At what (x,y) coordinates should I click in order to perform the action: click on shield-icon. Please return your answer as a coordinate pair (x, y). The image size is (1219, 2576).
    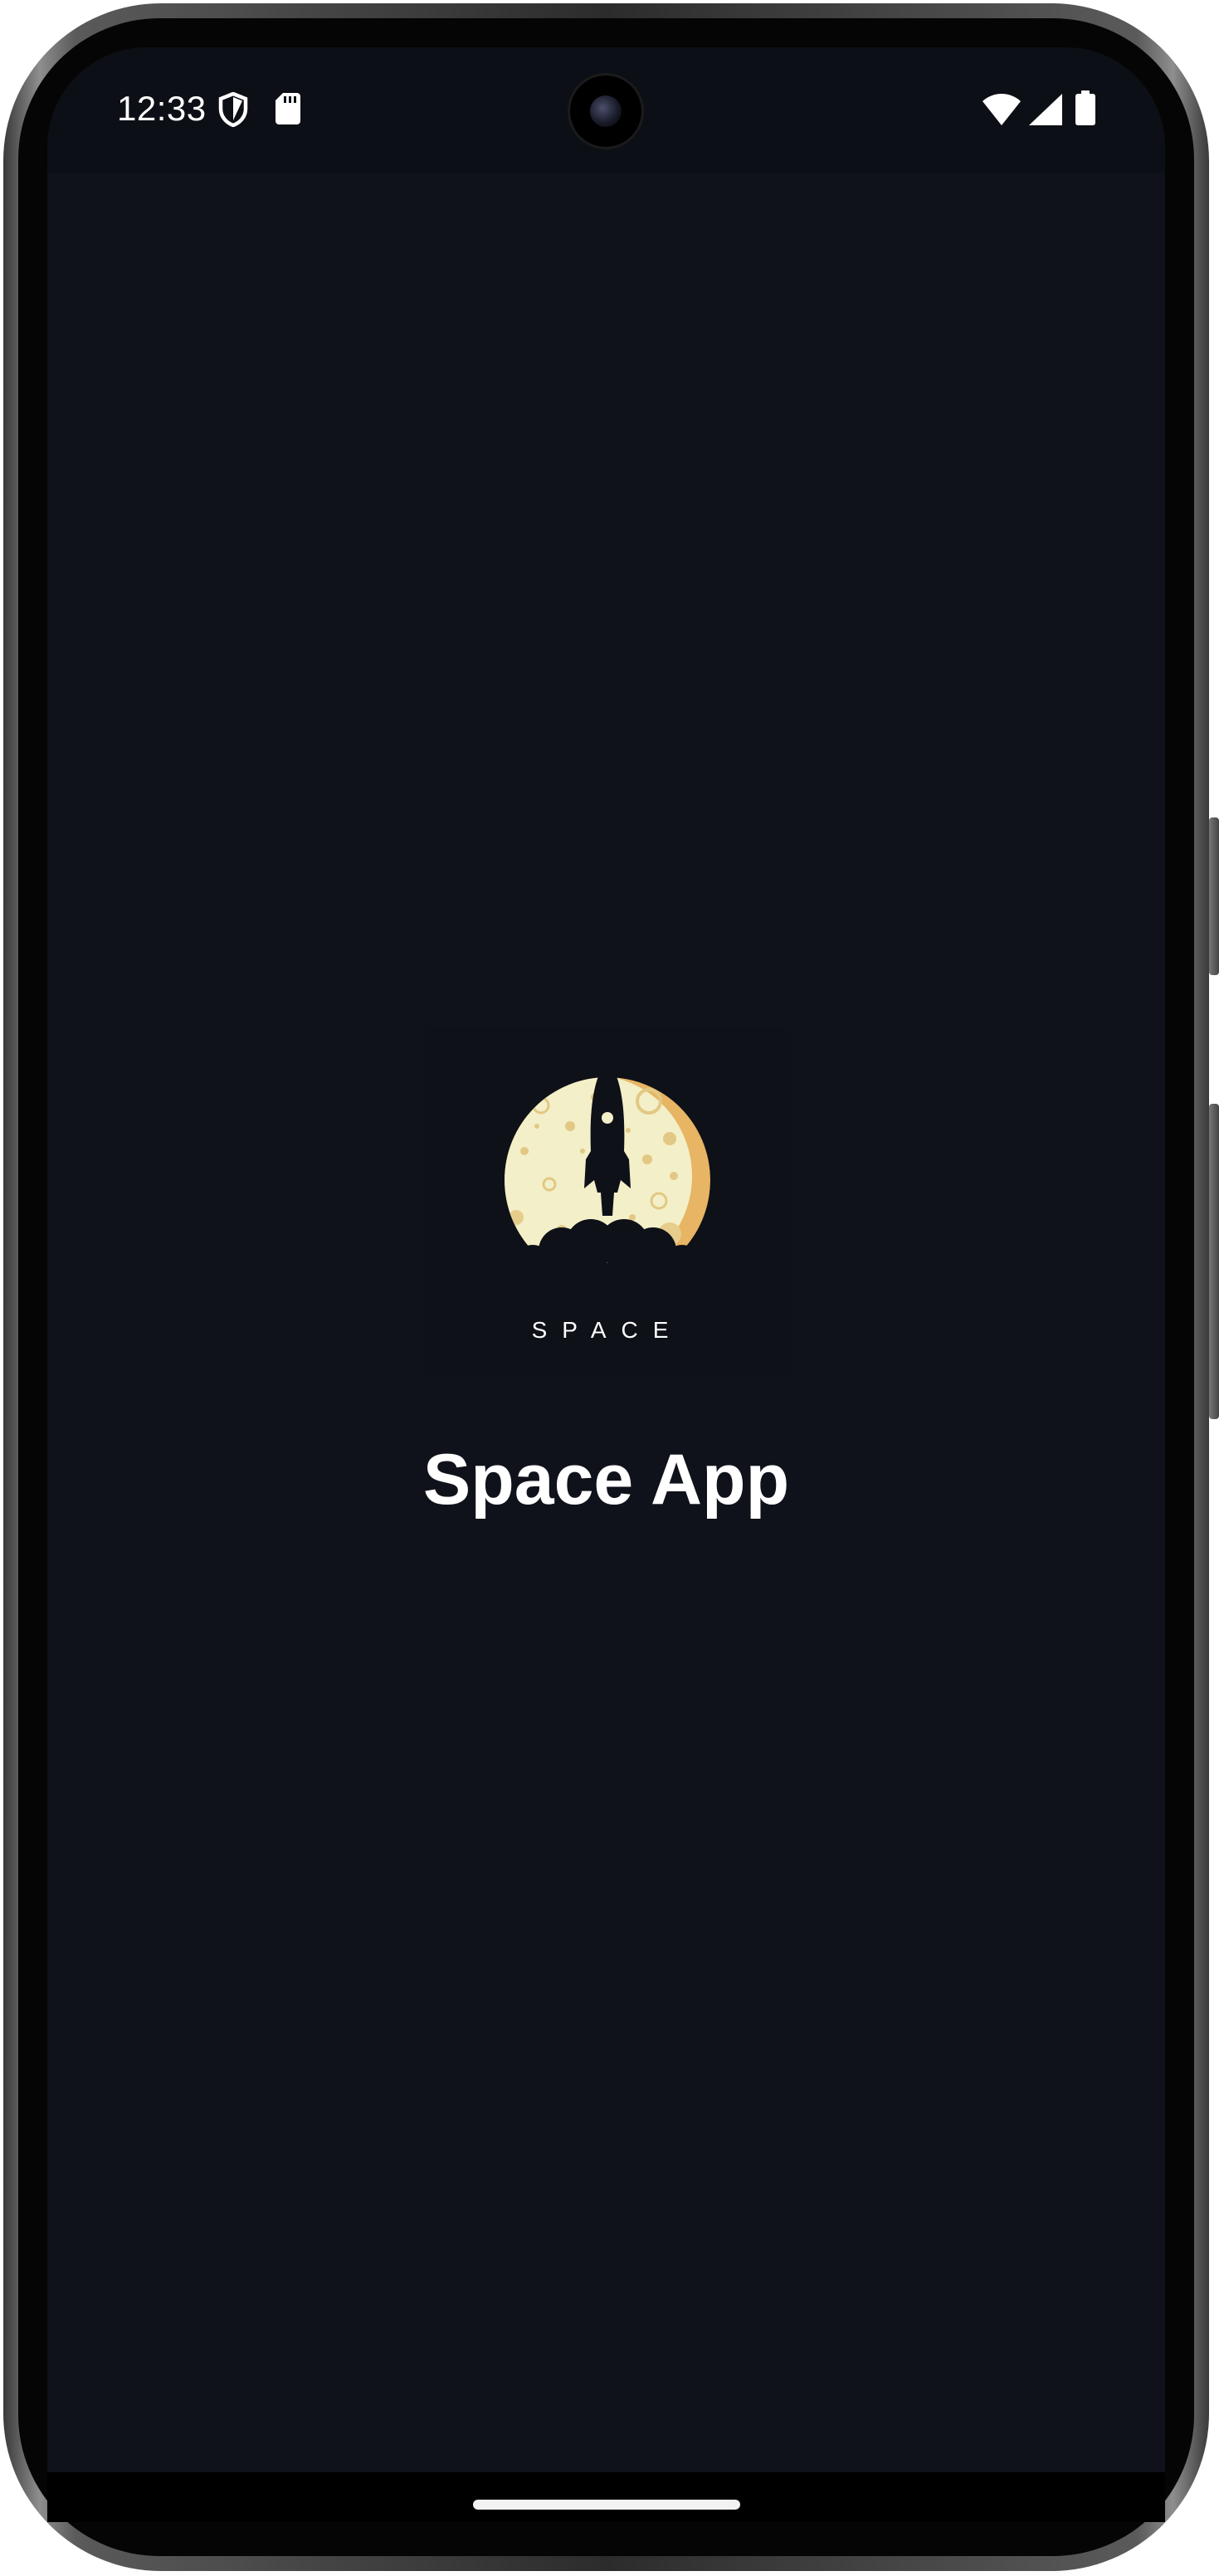
    Looking at the image, I should click on (233, 109).